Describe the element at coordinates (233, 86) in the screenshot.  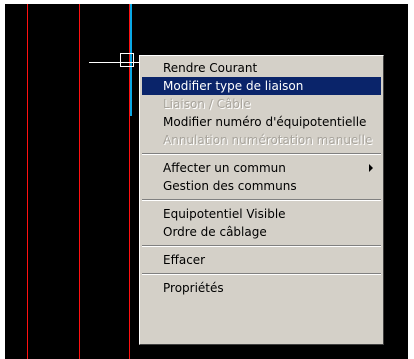
I see `menu-item-label: Modifier type de liaison` at that location.